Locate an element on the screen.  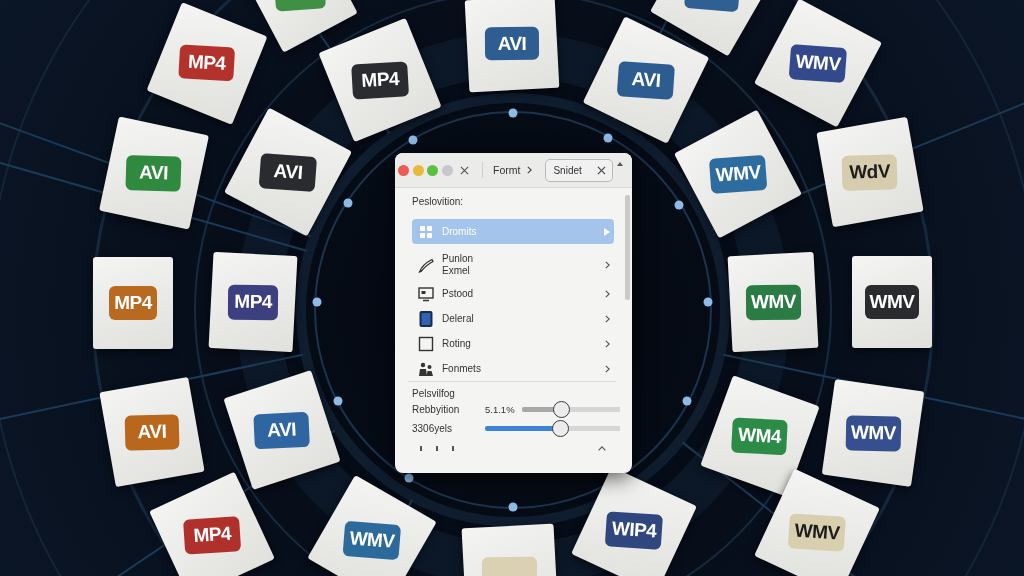
list-item: Punlon Exmel is located at coordinates (513, 265).